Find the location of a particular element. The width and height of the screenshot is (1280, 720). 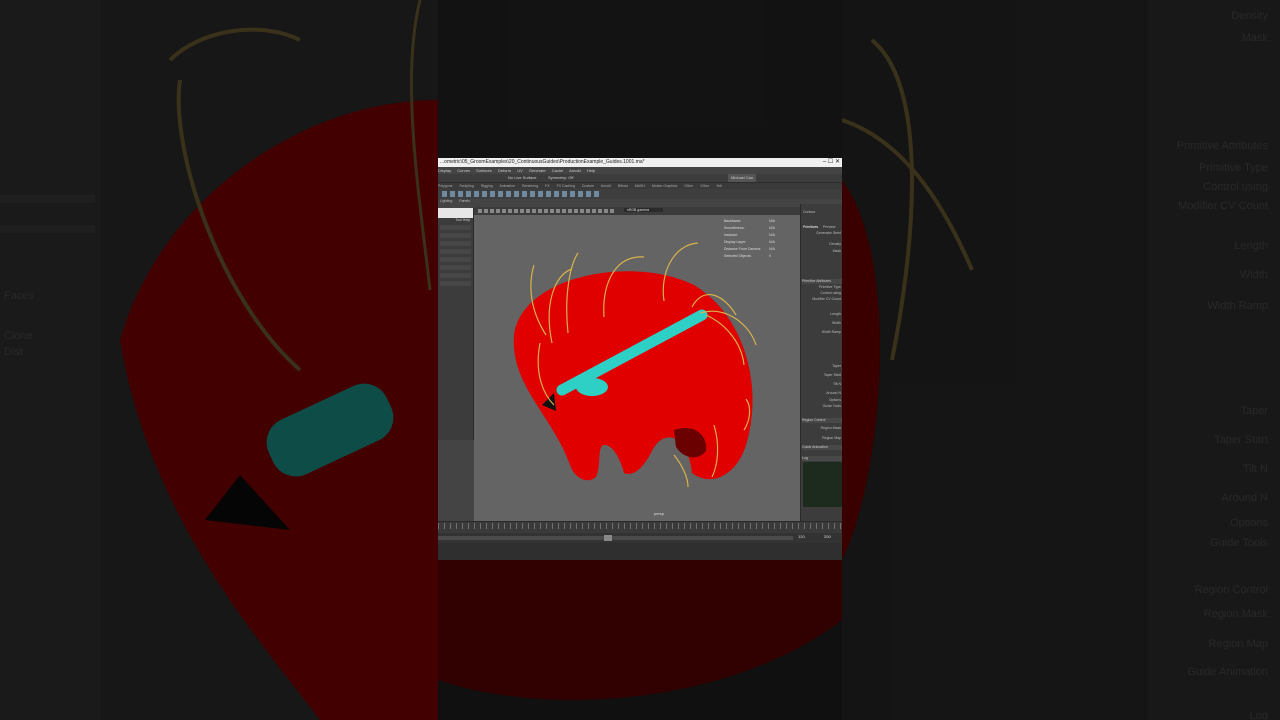

shelf-tab: MASH is located at coordinates (640, 186).